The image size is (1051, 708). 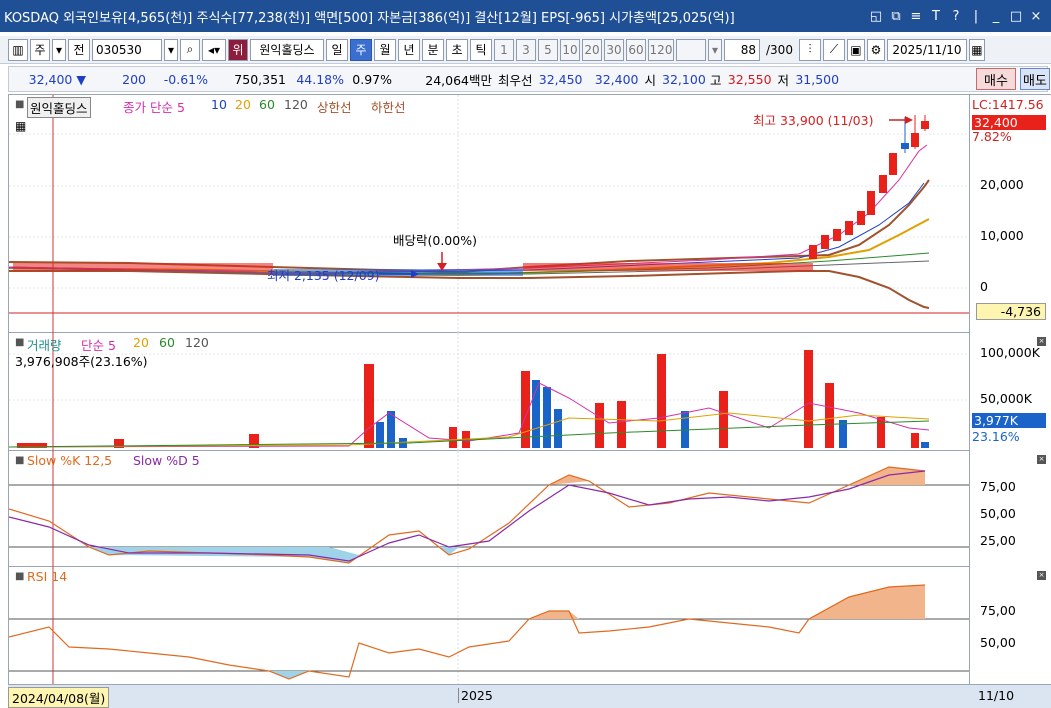 What do you see at coordinates (504, 49) in the screenshot?
I see `interval-1: 1` at bounding box center [504, 49].